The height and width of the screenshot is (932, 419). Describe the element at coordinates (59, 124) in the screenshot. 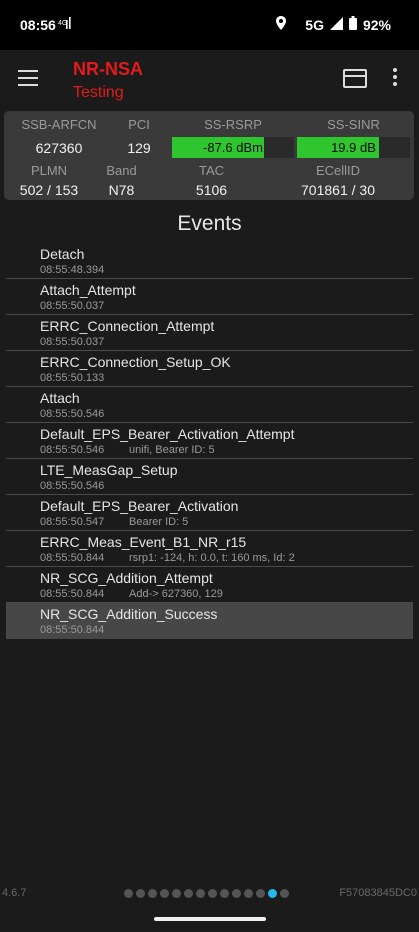

I see `label-ssb-arfcn: SSB-ARFCN` at that location.